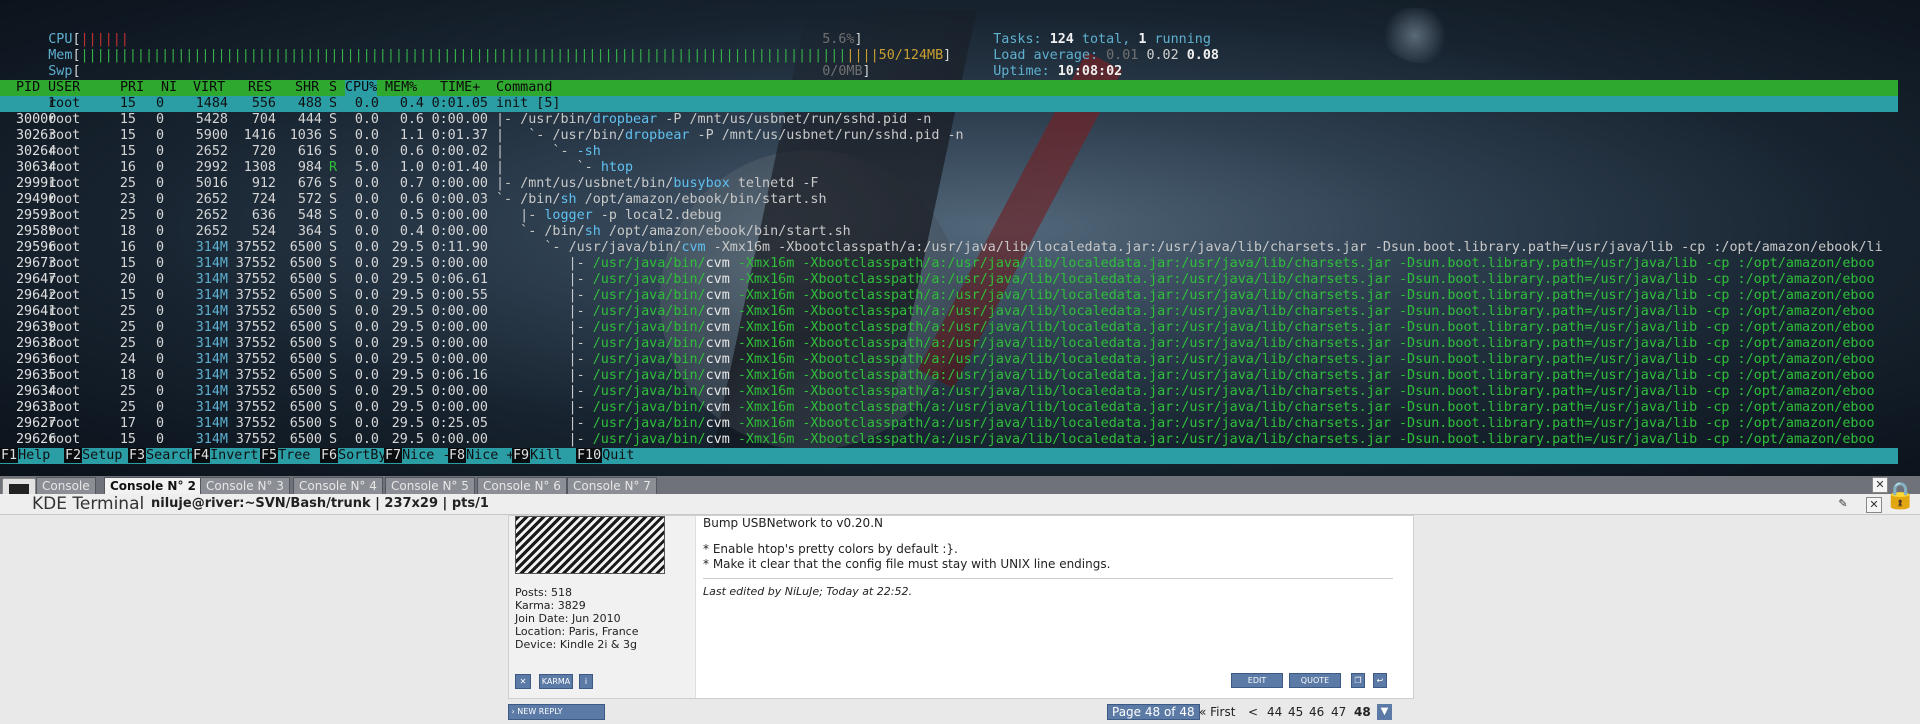 Image resolution: width=1920 pixels, height=724 pixels. I want to click on konsole-tab: Console N° 3, so click(245, 486).